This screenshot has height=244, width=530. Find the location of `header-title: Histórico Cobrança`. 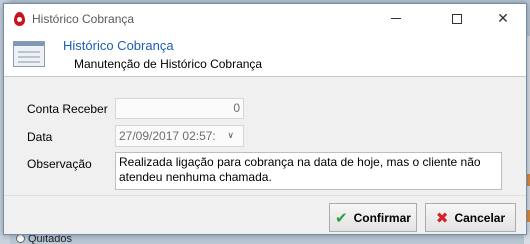

header-title: Histórico Cobrança is located at coordinates (118, 45).